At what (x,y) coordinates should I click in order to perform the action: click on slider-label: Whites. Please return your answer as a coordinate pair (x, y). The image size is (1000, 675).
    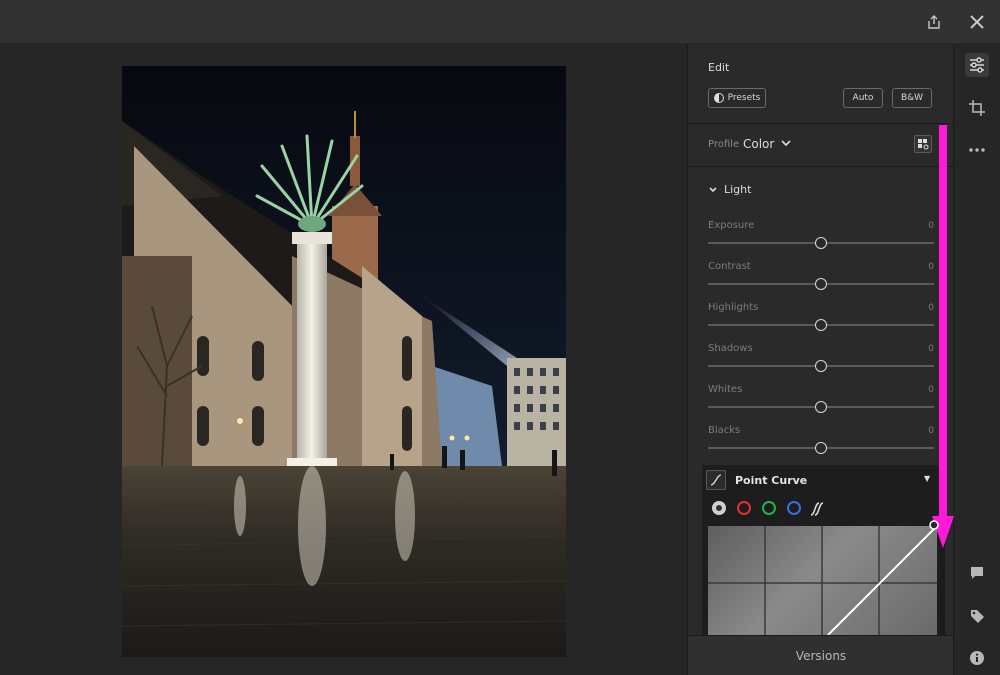
    Looking at the image, I should click on (725, 389).